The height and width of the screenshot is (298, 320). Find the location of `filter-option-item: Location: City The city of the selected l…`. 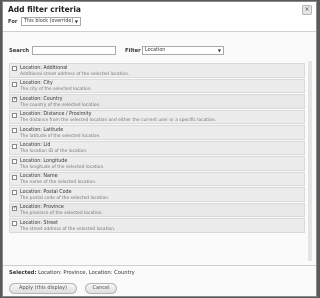

filter-option-item: Location: City The city of the selected l… is located at coordinates (157, 85).